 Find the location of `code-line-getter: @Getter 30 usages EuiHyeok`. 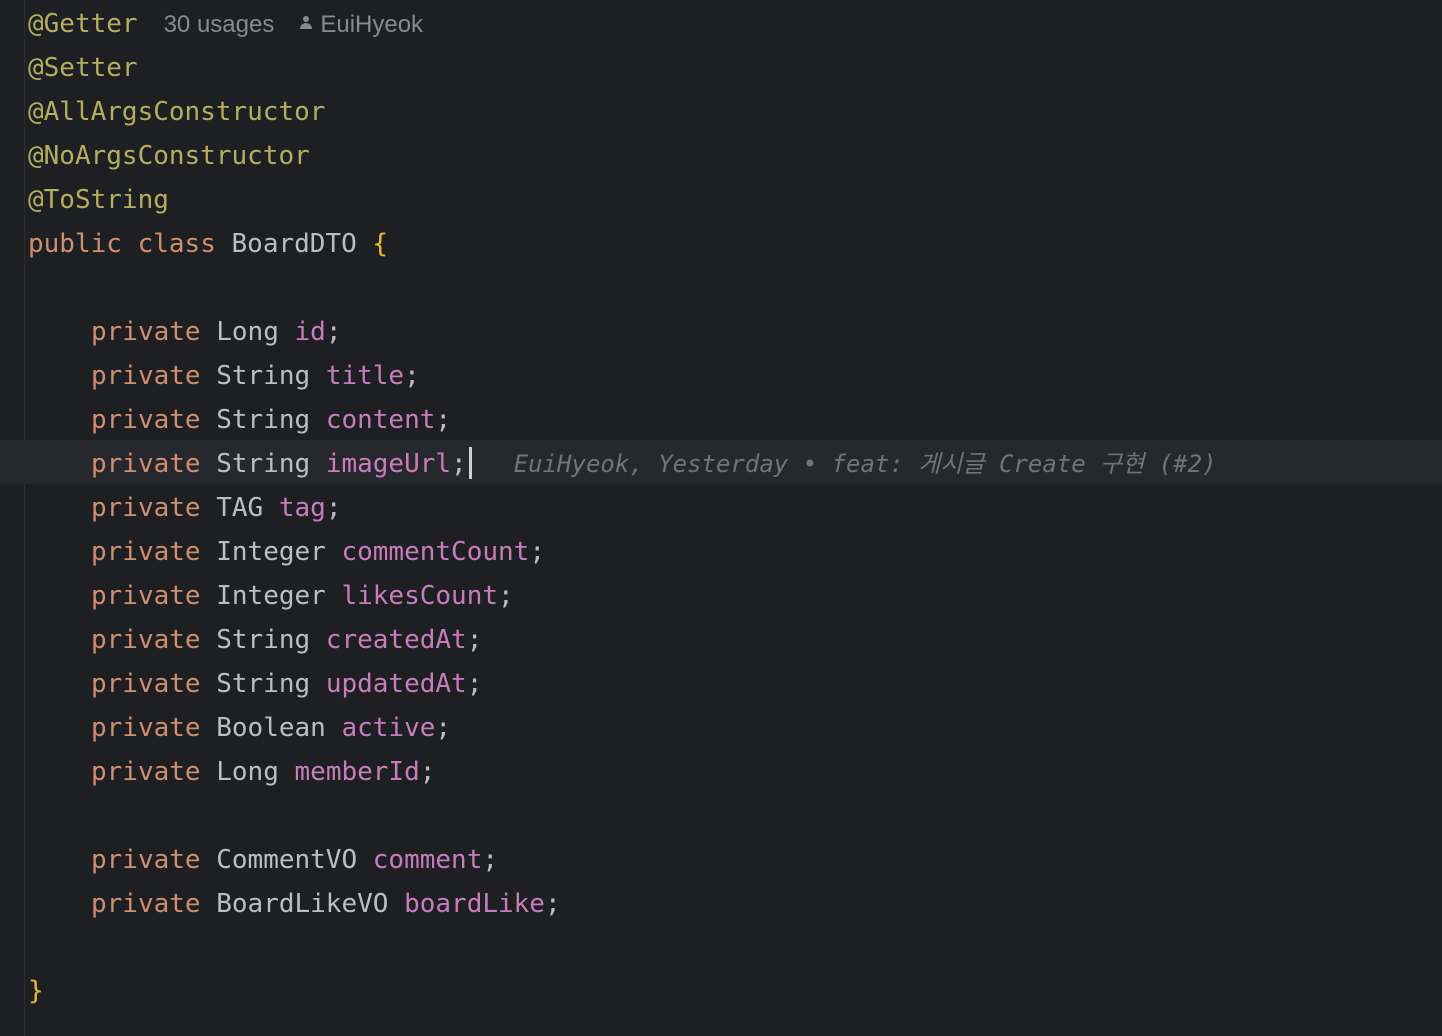

code-line-getter: @Getter 30 usages EuiHyeok is located at coordinates (225, 24).